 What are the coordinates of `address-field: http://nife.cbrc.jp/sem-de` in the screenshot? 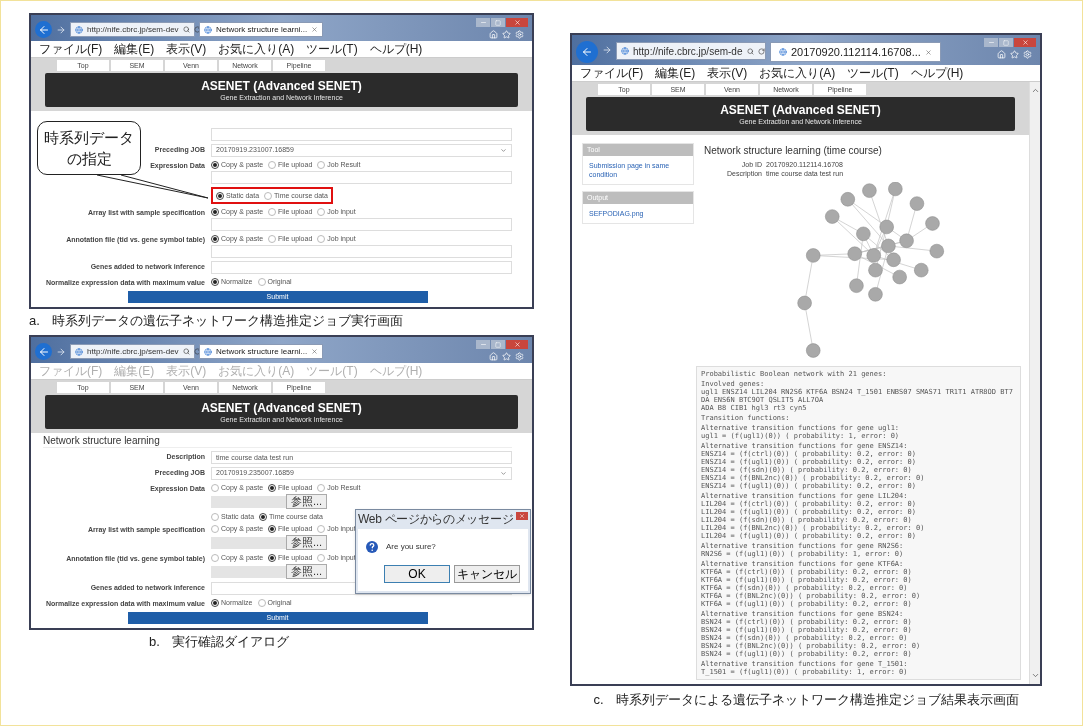 It's located at (691, 51).